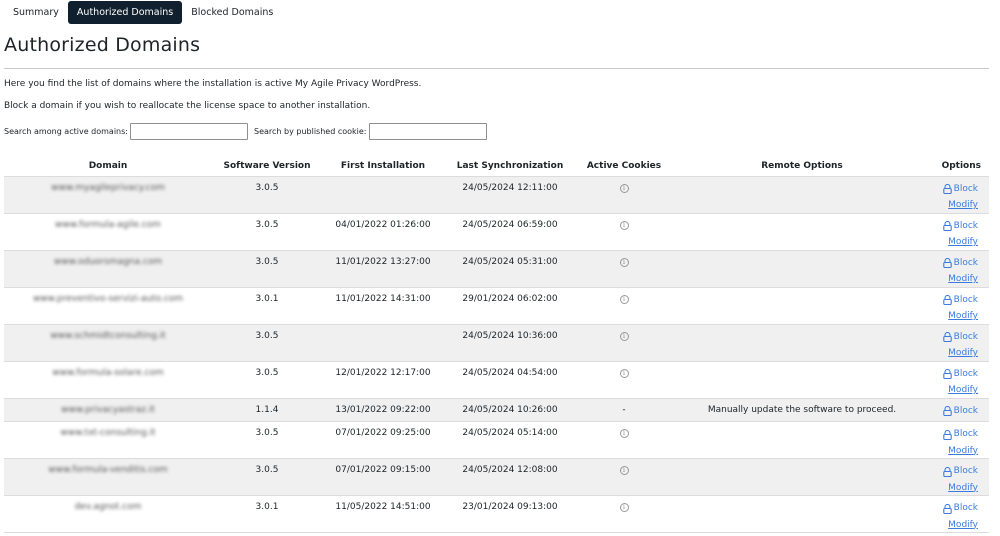  Describe the element at coordinates (108, 440) in the screenshot. I see `domain-cell: www.txt-consulting.it` at that location.